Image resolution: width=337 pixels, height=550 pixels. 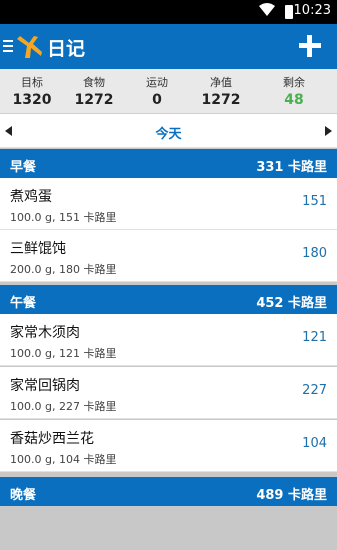 What do you see at coordinates (291, 303) in the screenshot?
I see `meal-calories: 452 卡路里` at bounding box center [291, 303].